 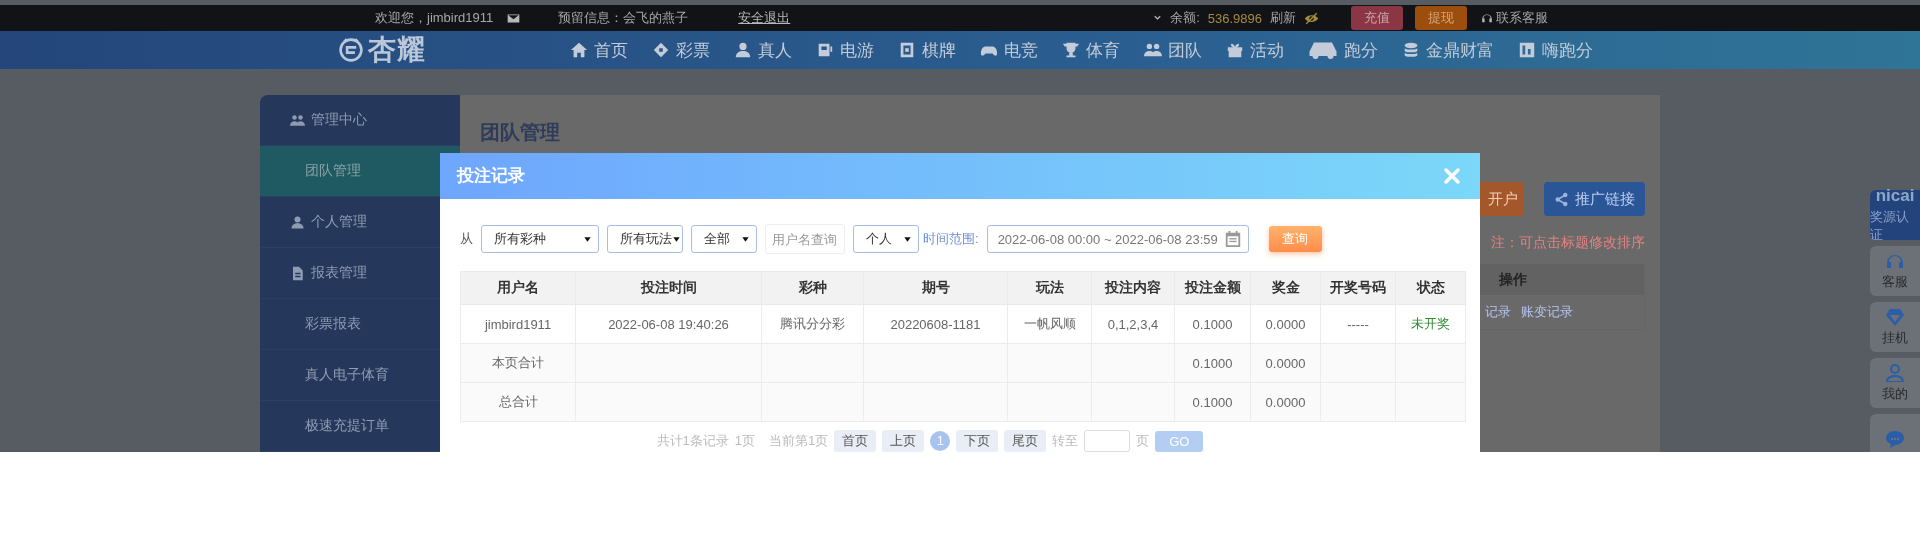 I want to click on date-range-field: 2022-06-08 00:00 ~ 2022-06-08 23:59, so click(x=1117, y=239).